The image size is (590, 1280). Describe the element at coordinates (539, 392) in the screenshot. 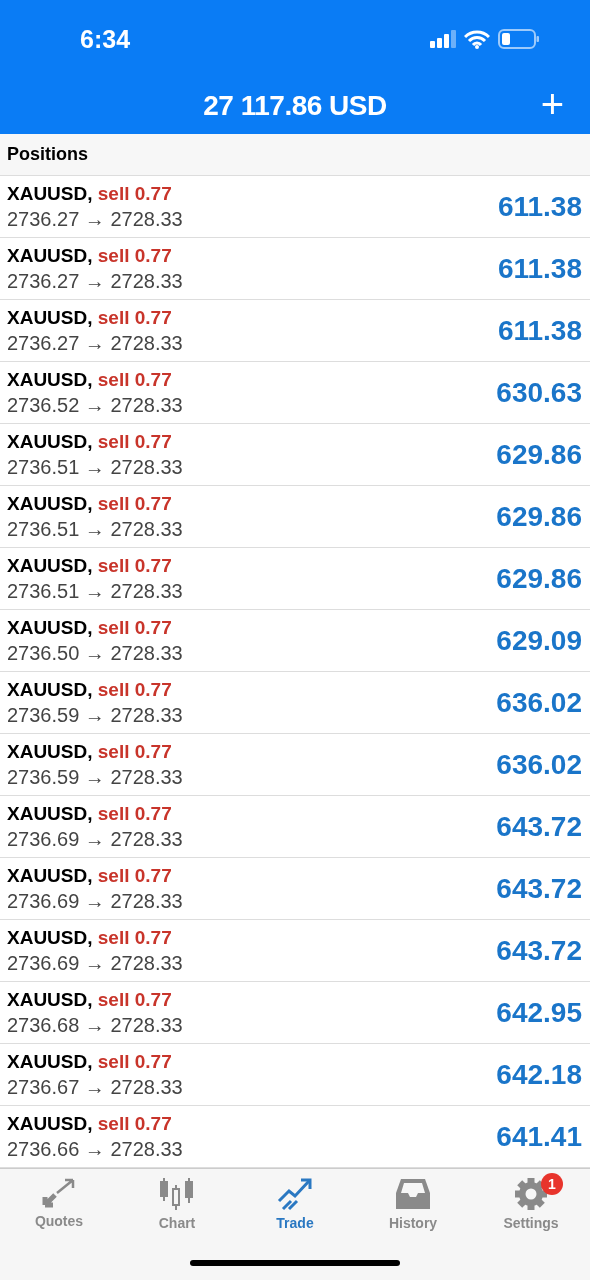

I see `position-profit: 630.63` at that location.